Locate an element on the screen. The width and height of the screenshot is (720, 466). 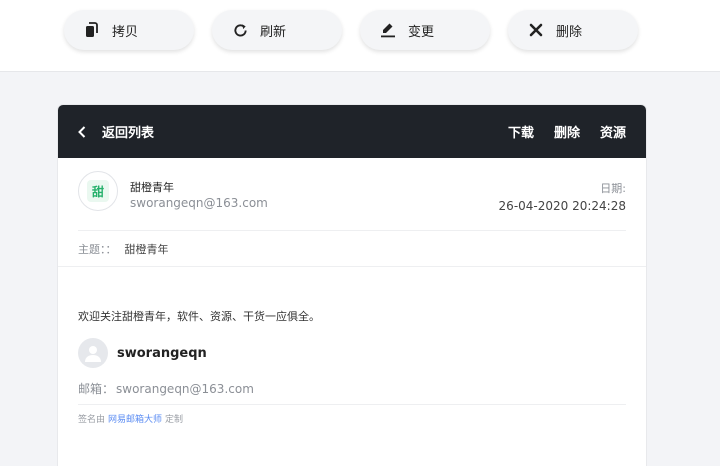
sender-name: 甜橙青年 is located at coordinates (152, 187).